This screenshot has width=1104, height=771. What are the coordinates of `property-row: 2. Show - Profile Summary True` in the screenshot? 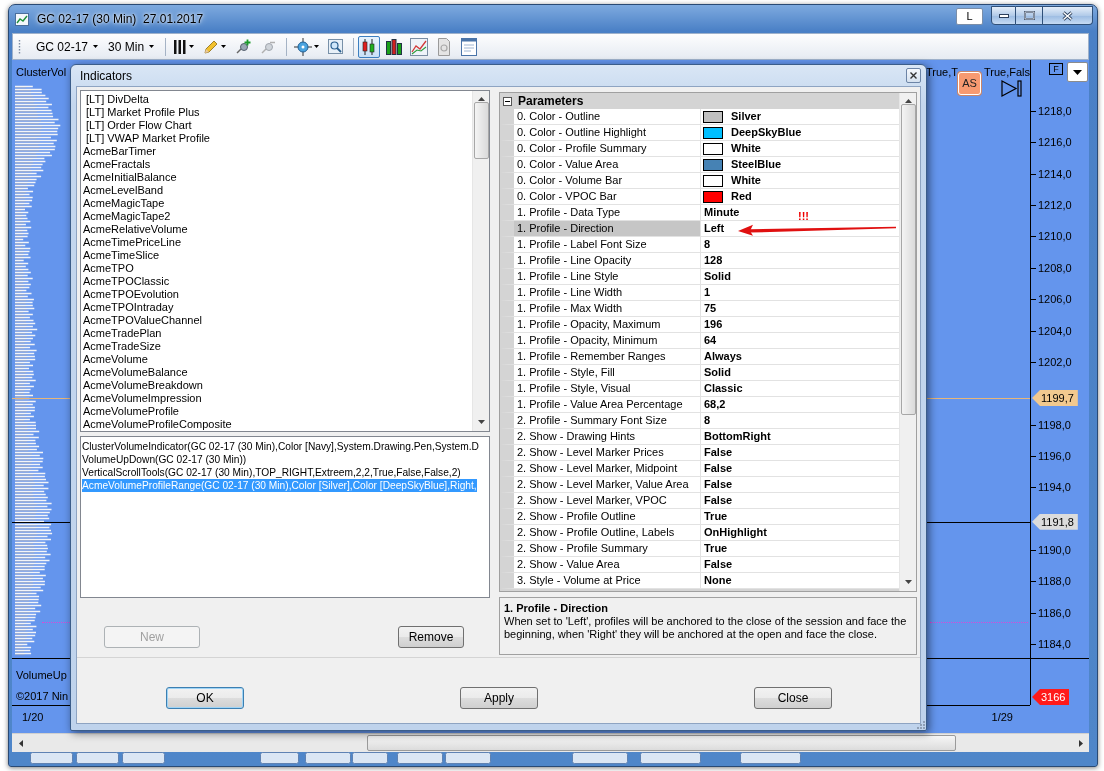 It's located at (699, 549).